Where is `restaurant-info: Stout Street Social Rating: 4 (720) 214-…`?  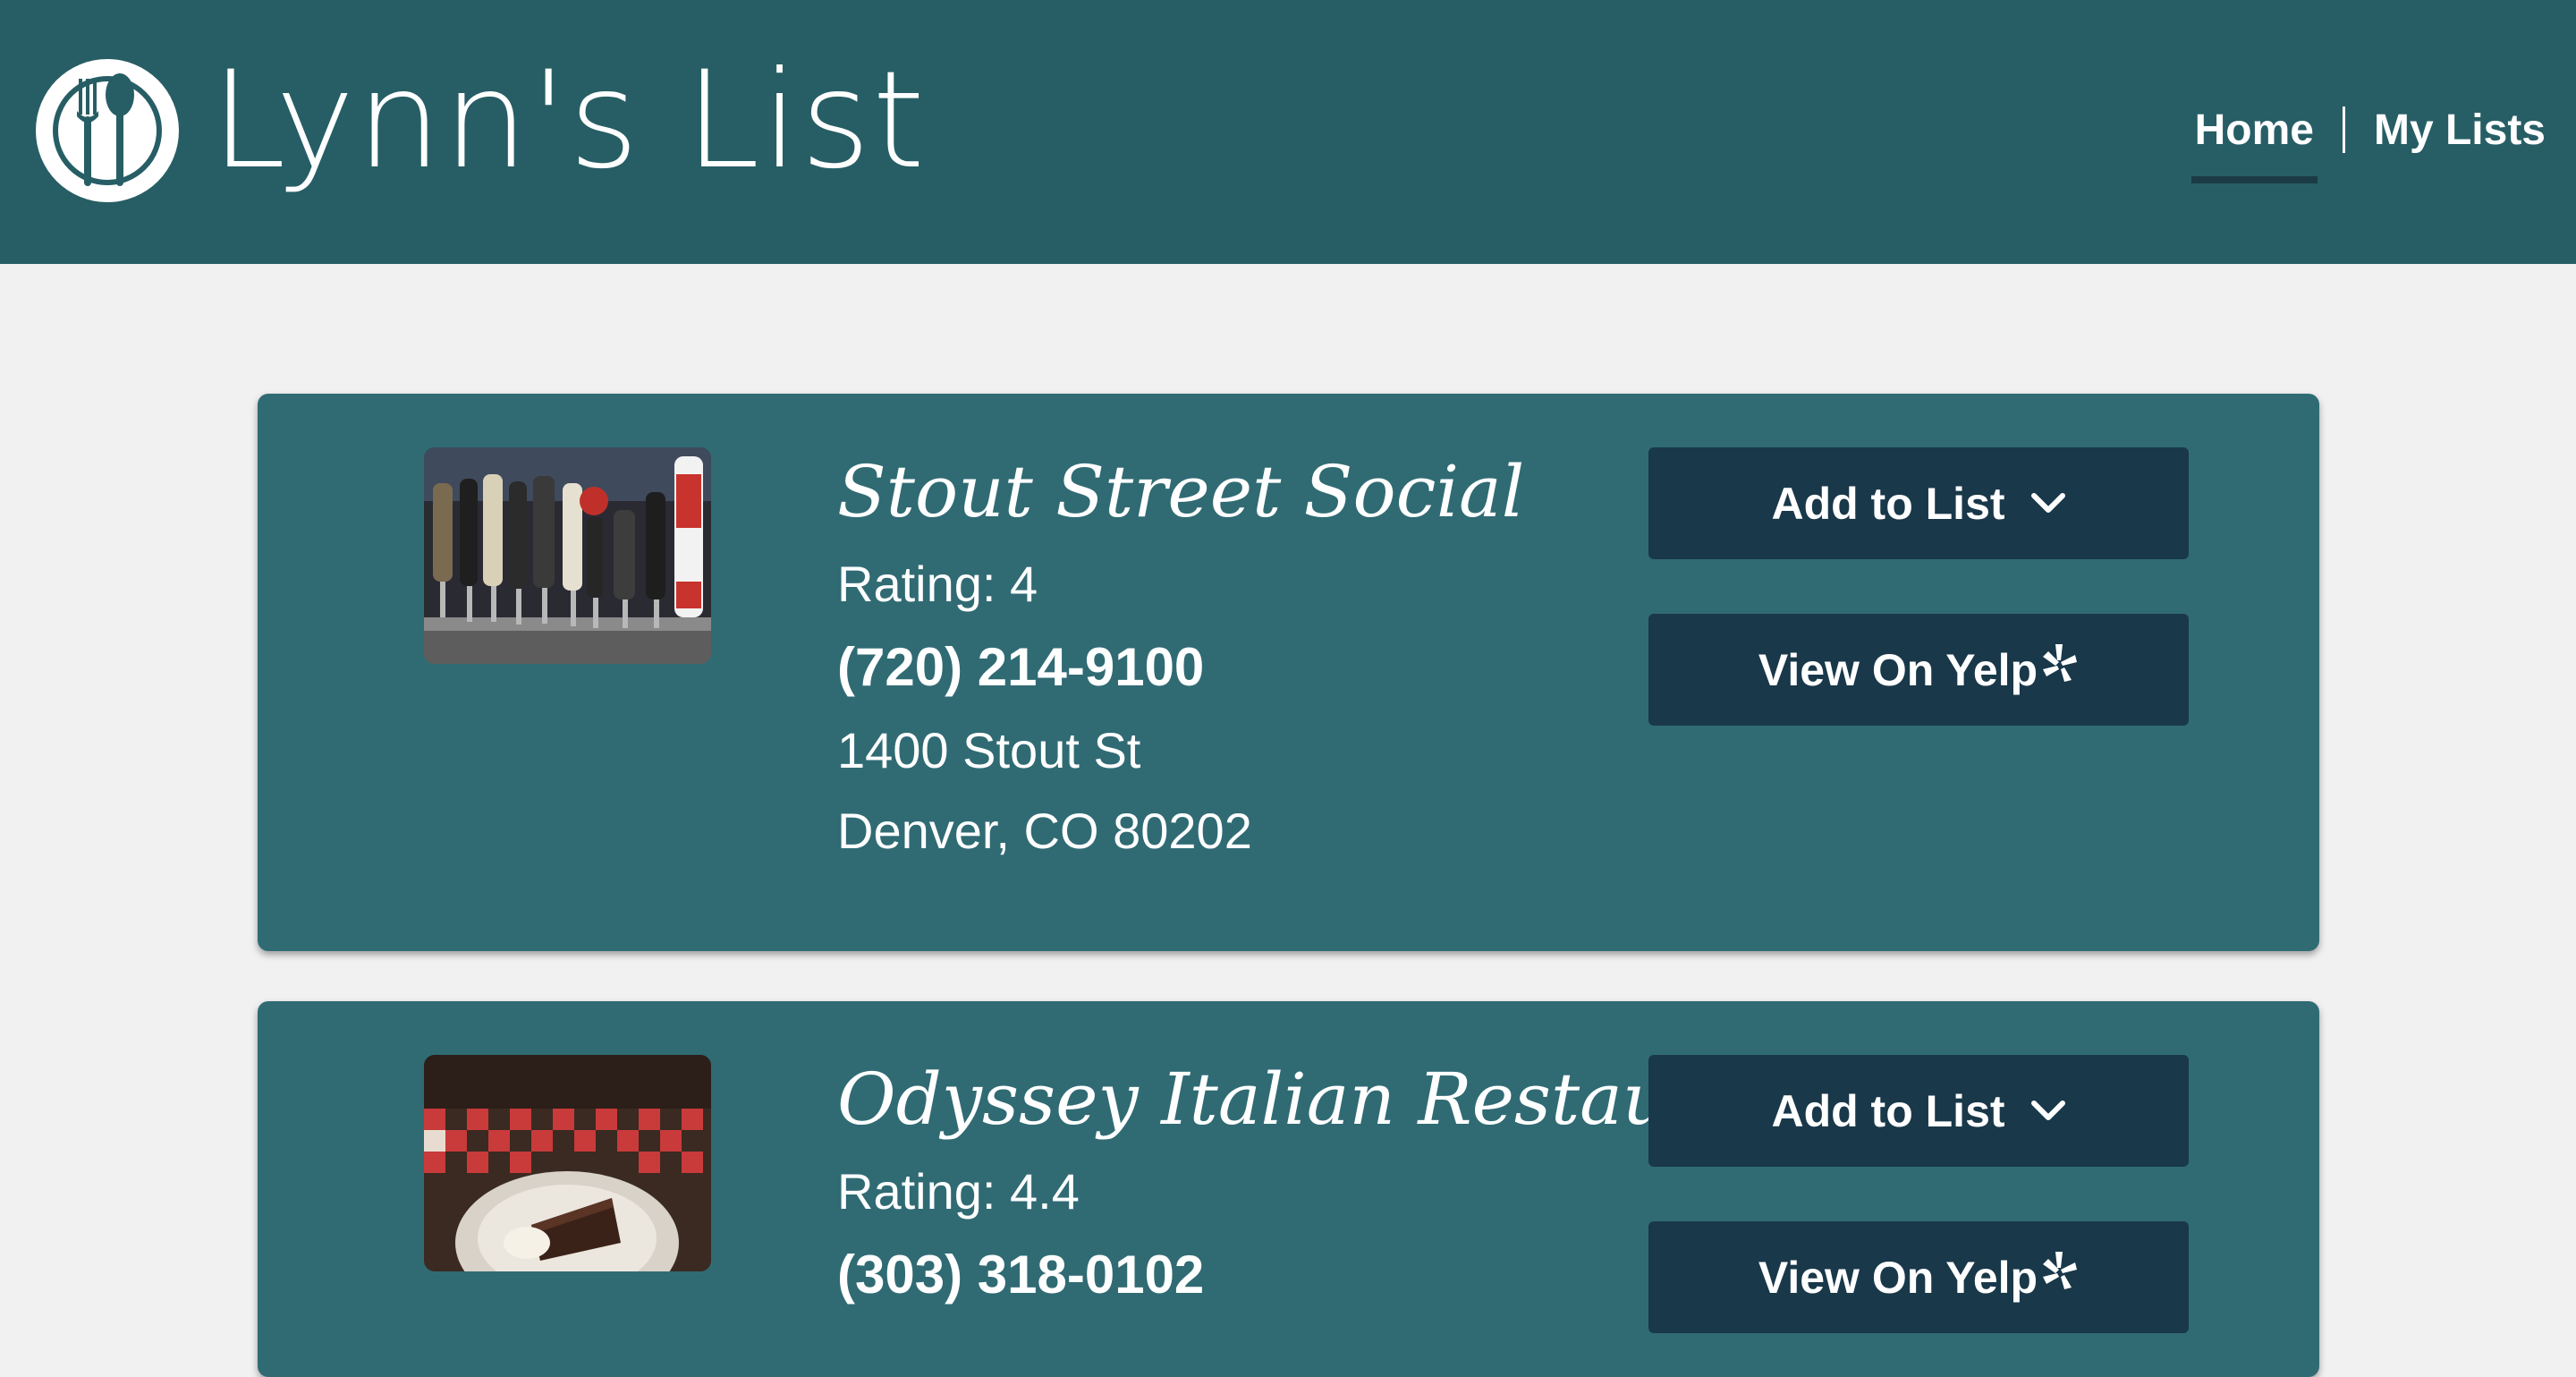 restaurant-info: Stout Street Social Rating: 4 (720) 214-… is located at coordinates (1180, 659).